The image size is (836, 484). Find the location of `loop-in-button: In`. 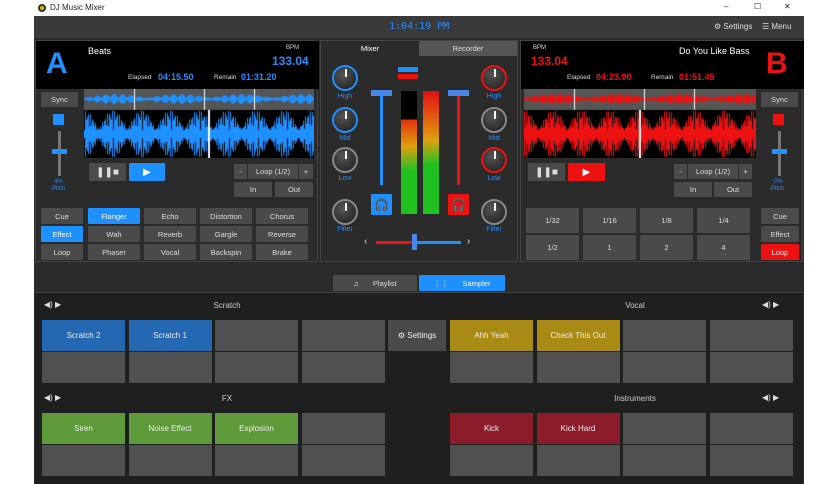

loop-in-button: In is located at coordinates (693, 189).